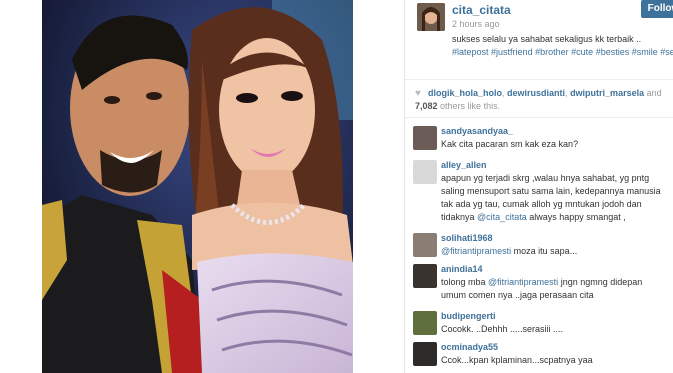 The image size is (673, 373). I want to click on owner-avatar, so click(431, 17).